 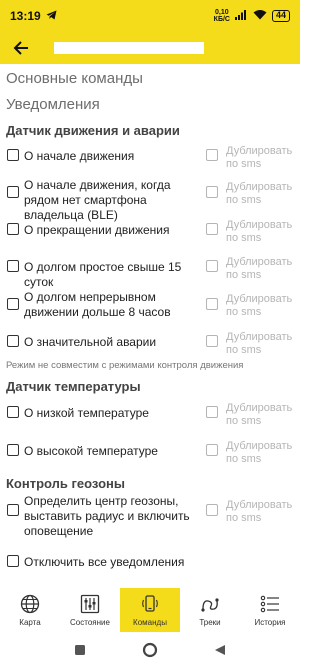 I want to click on telegram-icon, so click(x=51, y=16).